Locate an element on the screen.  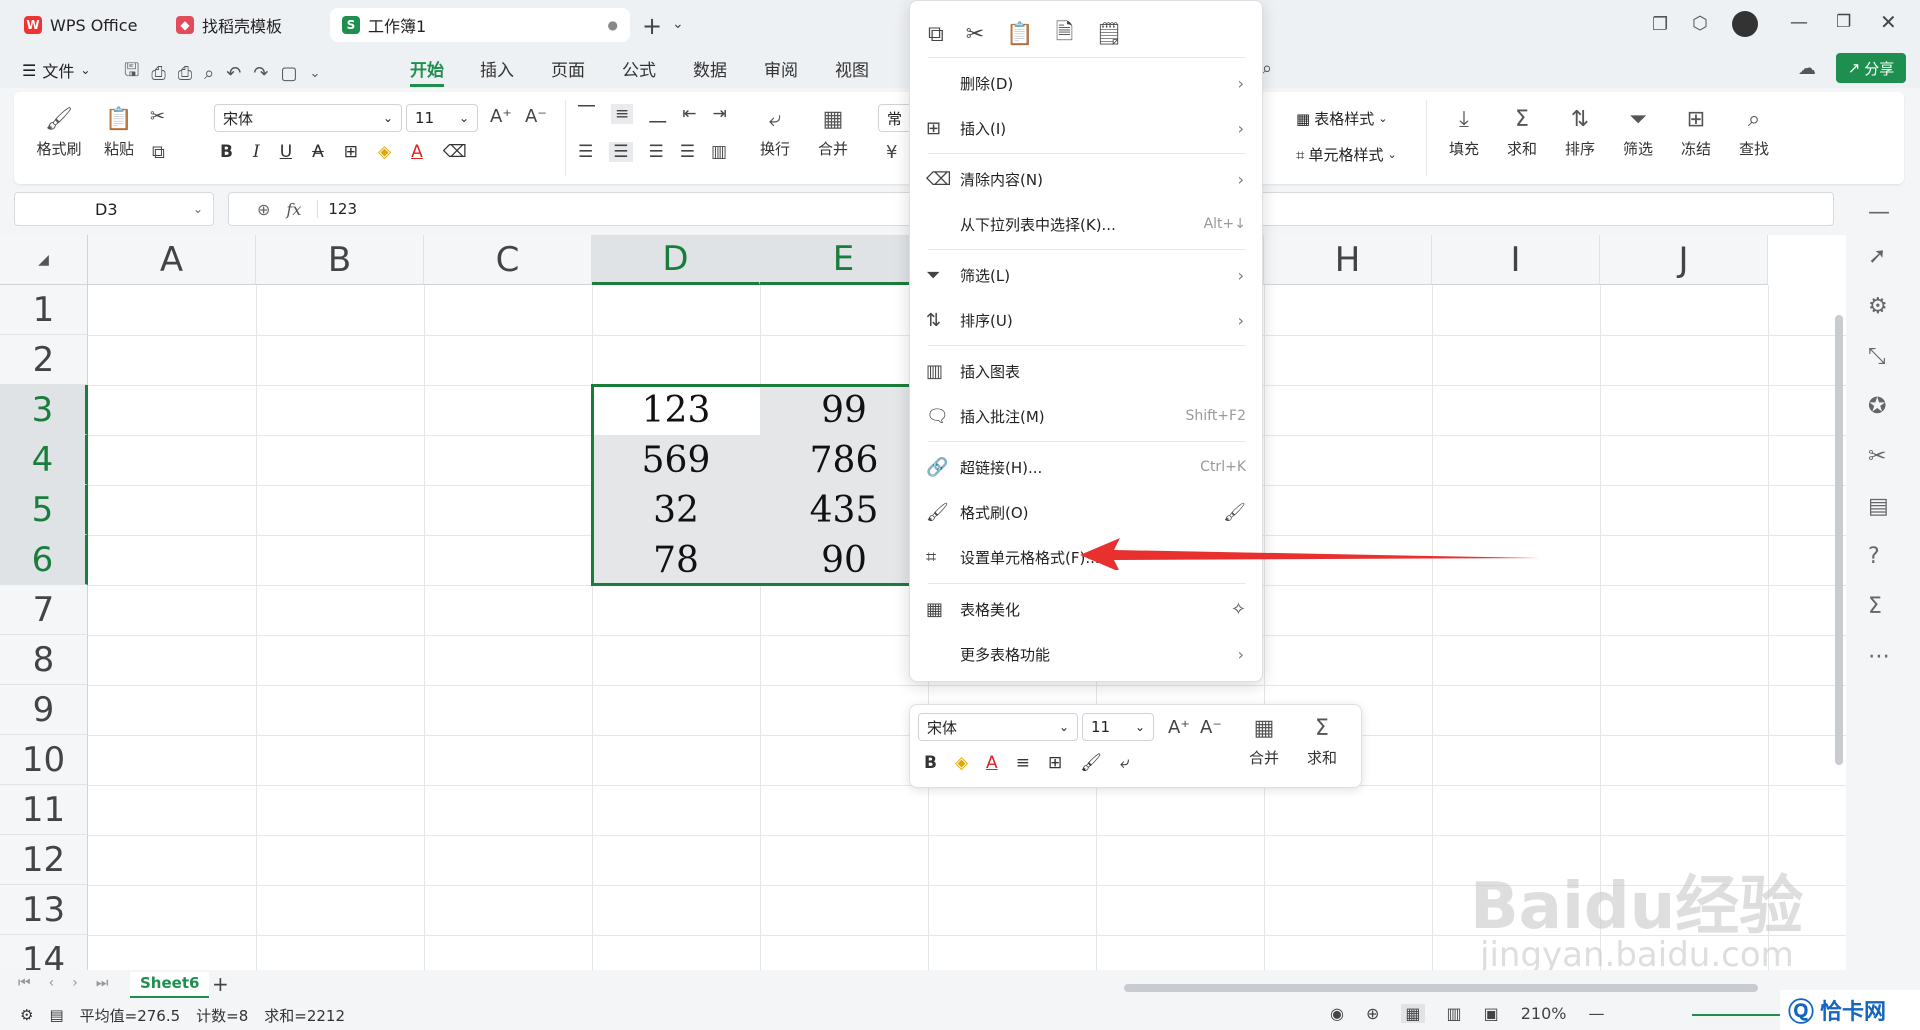
prev-sheet-icon: ‹ is located at coordinates (52, 983).